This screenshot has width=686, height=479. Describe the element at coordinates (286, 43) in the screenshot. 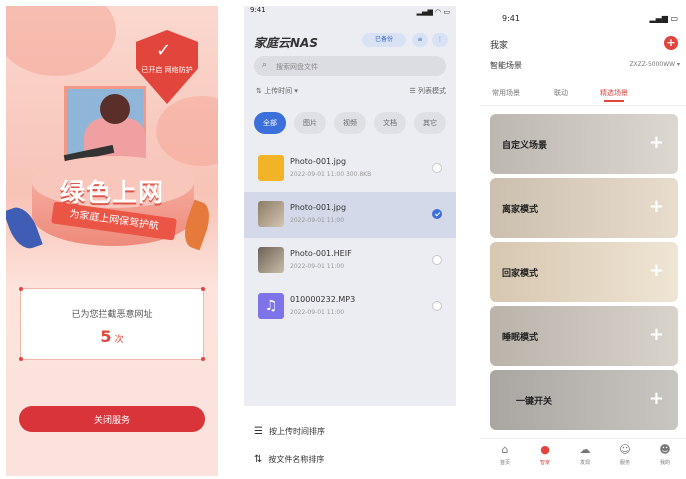

I see `app-title: 家庭云NAS` at that location.